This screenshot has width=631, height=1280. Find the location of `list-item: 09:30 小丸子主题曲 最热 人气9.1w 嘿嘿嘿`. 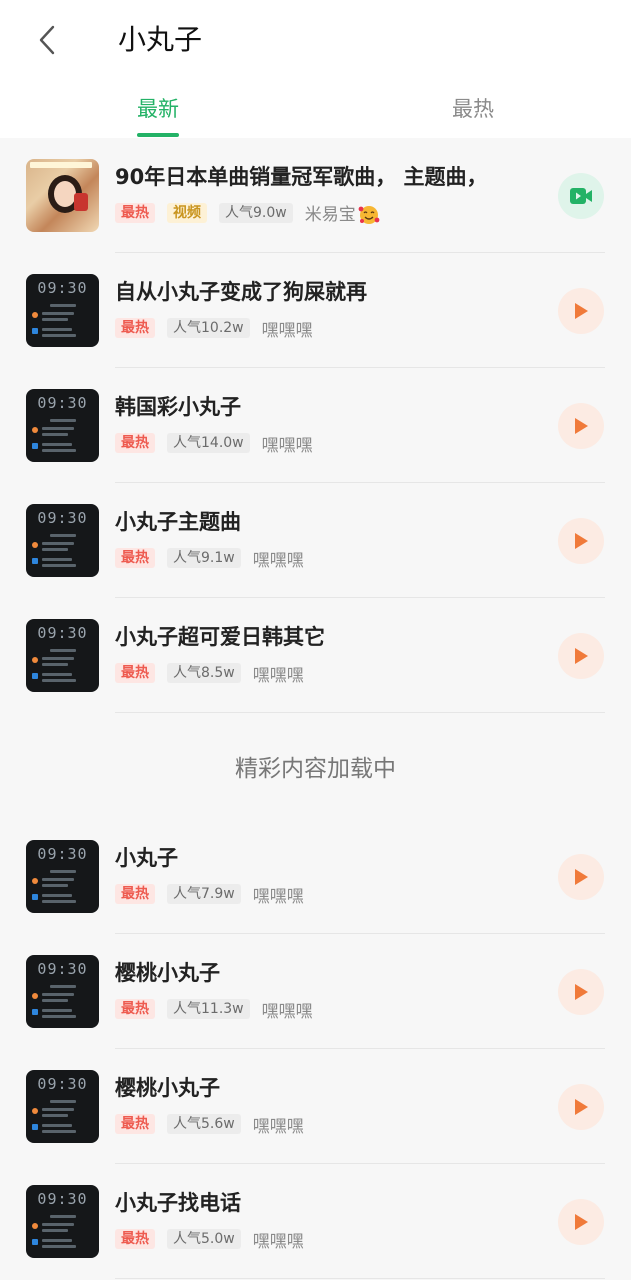

list-item: 09:30 小丸子主题曲 最热 人气9.1w 嘿嘿嘿 is located at coordinates (315, 540).